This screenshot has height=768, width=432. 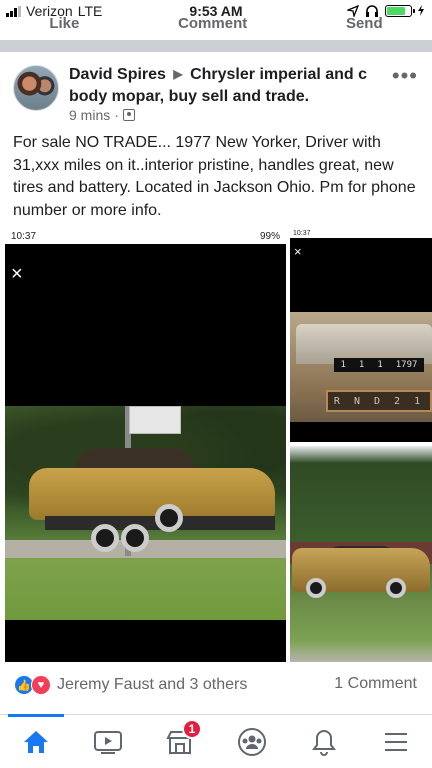 I want to click on post-separator, so click(x=216, y=46).